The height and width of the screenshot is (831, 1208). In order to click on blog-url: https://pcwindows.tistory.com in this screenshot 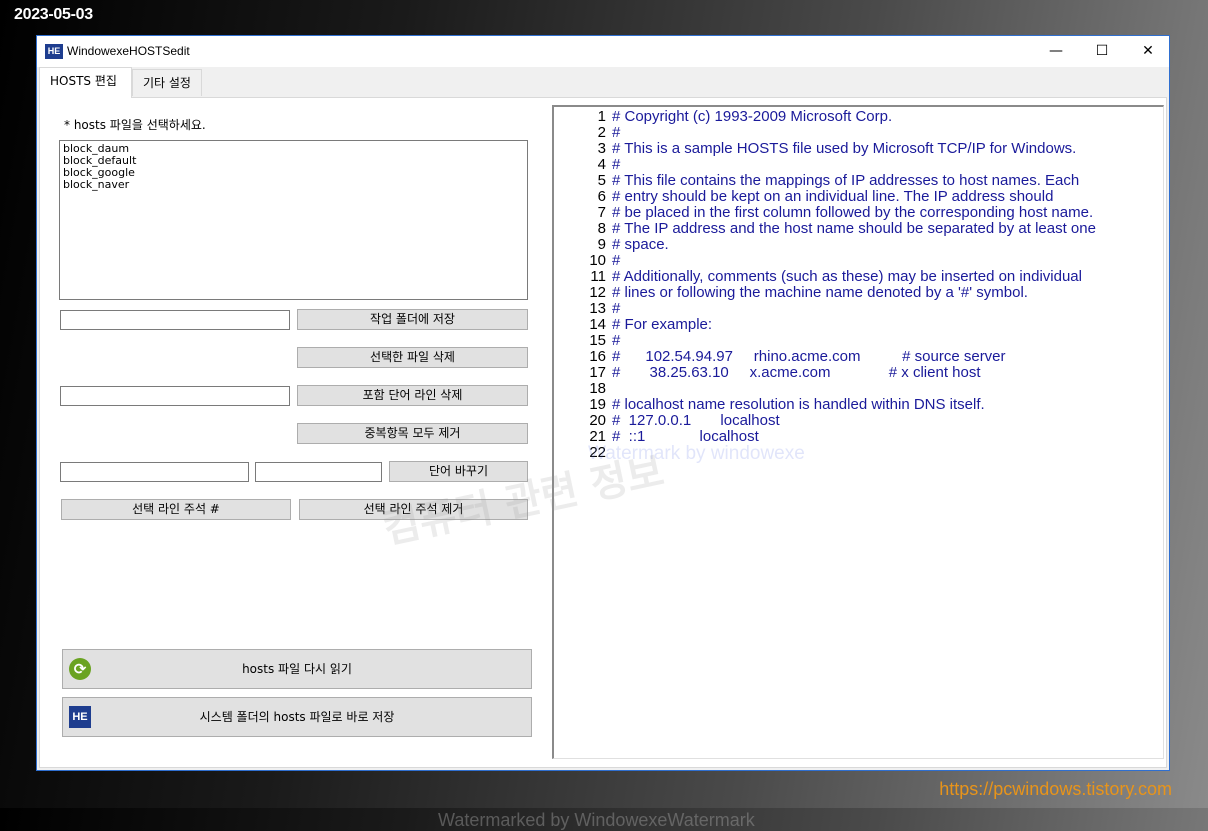, I will do `click(1055, 789)`.